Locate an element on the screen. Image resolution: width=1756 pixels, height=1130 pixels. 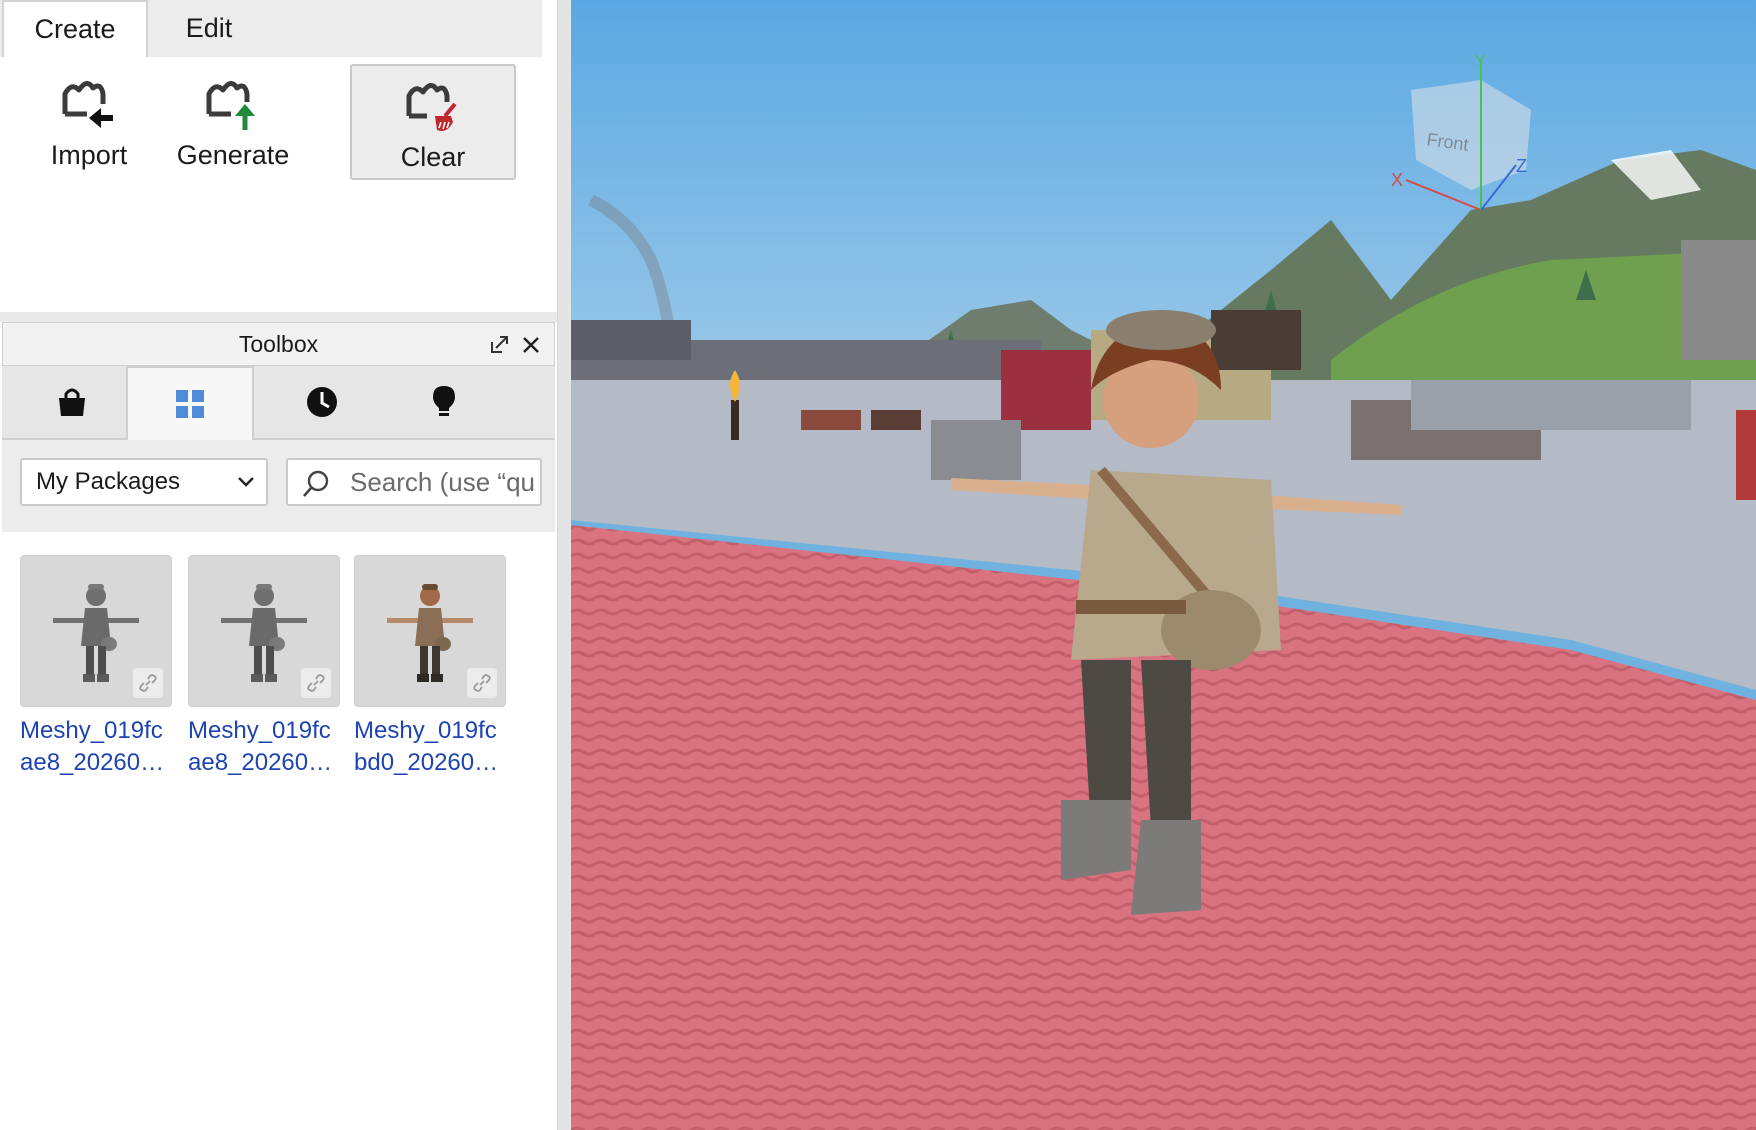
recent-clock-icon is located at coordinates (322, 402).